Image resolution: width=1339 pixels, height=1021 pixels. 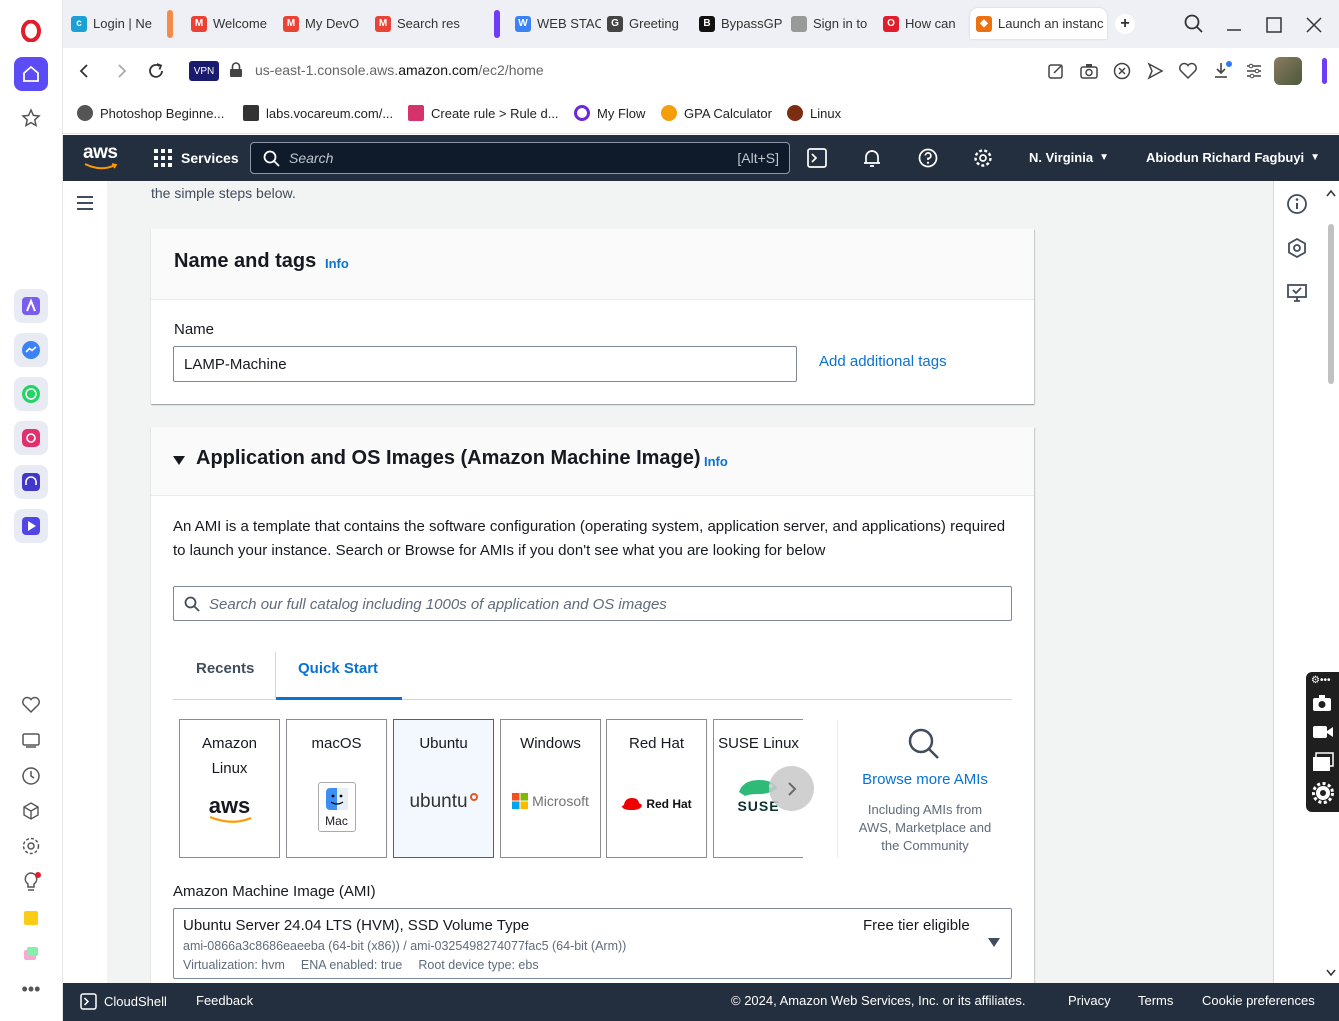 What do you see at coordinates (111, 23) in the screenshot?
I see `tab-0: c Login | Ne` at bounding box center [111, 23].